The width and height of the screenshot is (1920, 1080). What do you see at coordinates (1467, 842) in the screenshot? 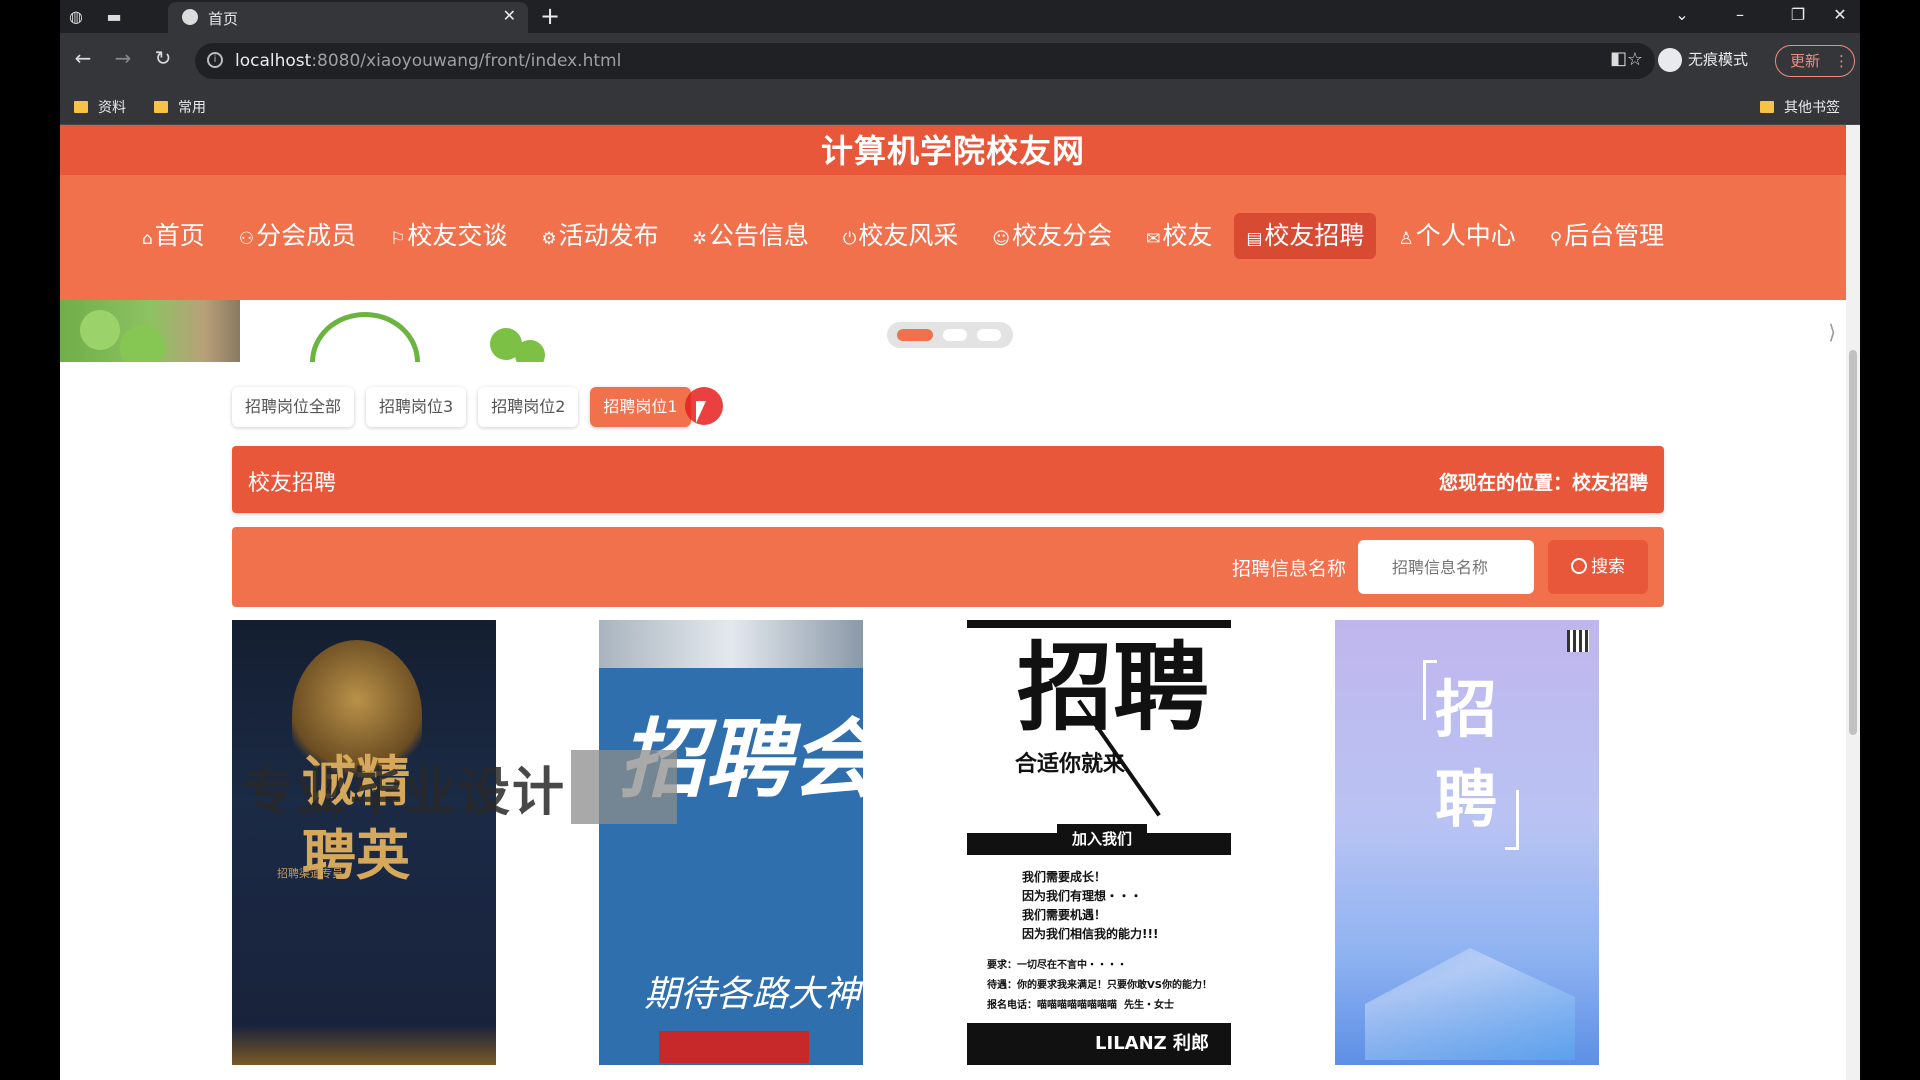
I see `recruitment-card: 招 聘` at bounding box center [1467, 842].